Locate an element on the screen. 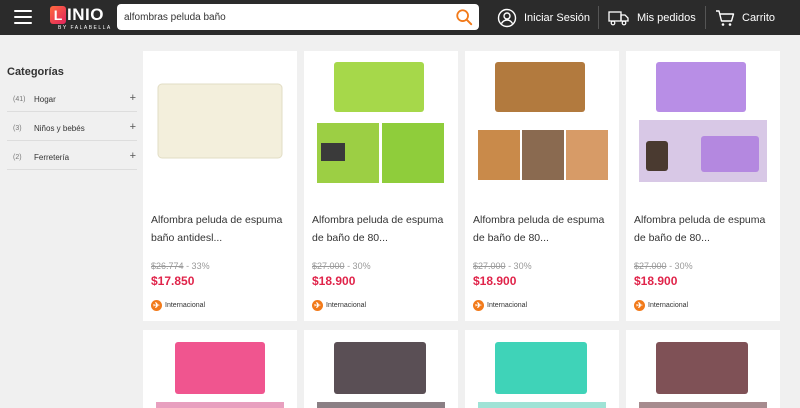  category-count: (3) is located at coordinates (17, 128).